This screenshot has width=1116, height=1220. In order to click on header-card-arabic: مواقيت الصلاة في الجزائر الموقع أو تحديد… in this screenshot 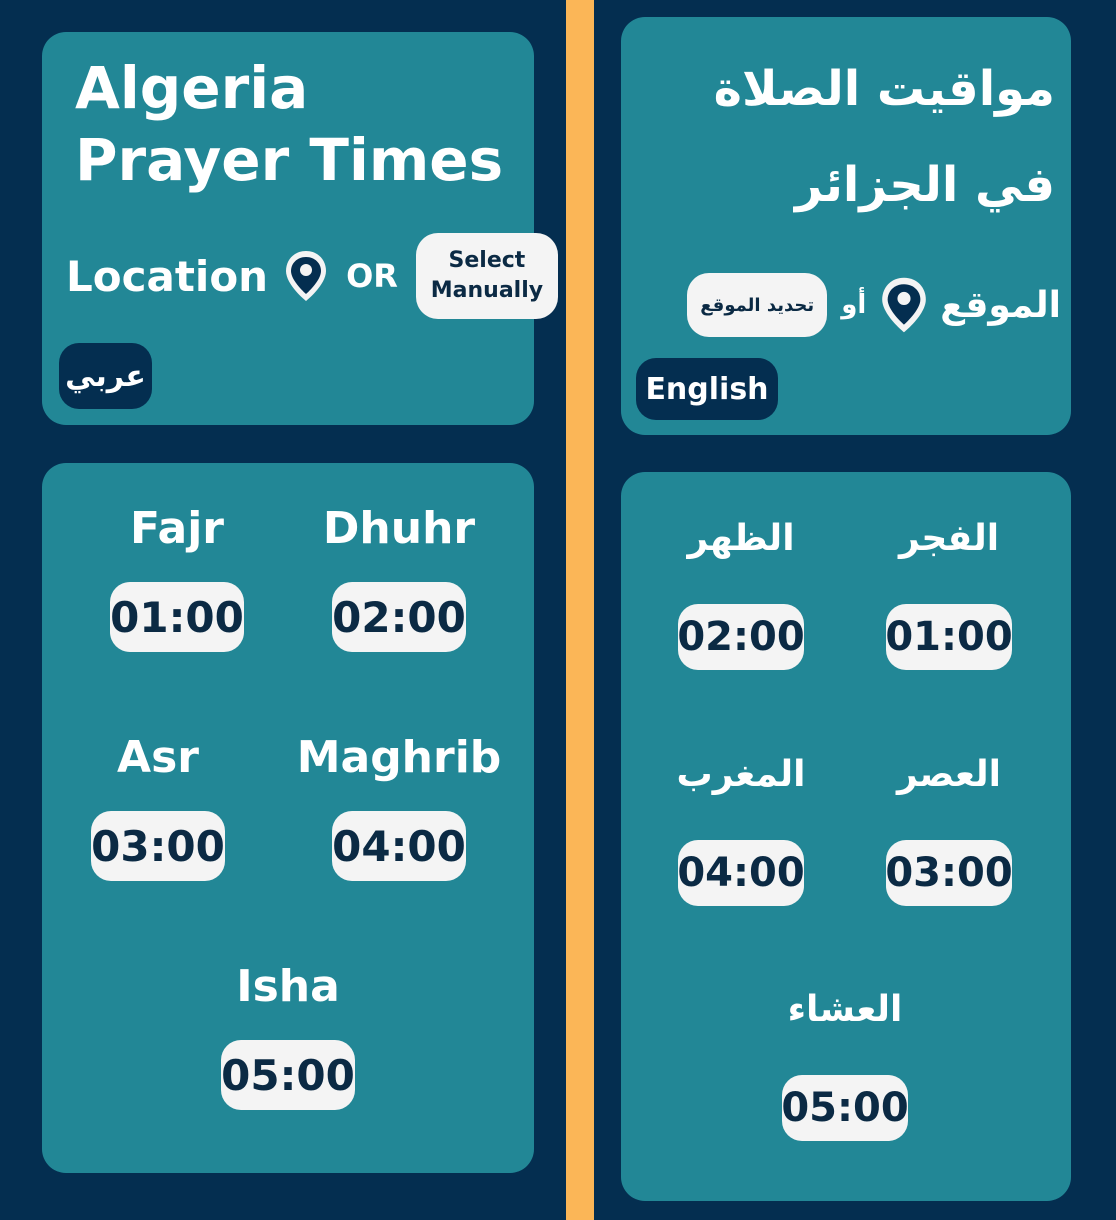, I will do `click(846, 226)`.